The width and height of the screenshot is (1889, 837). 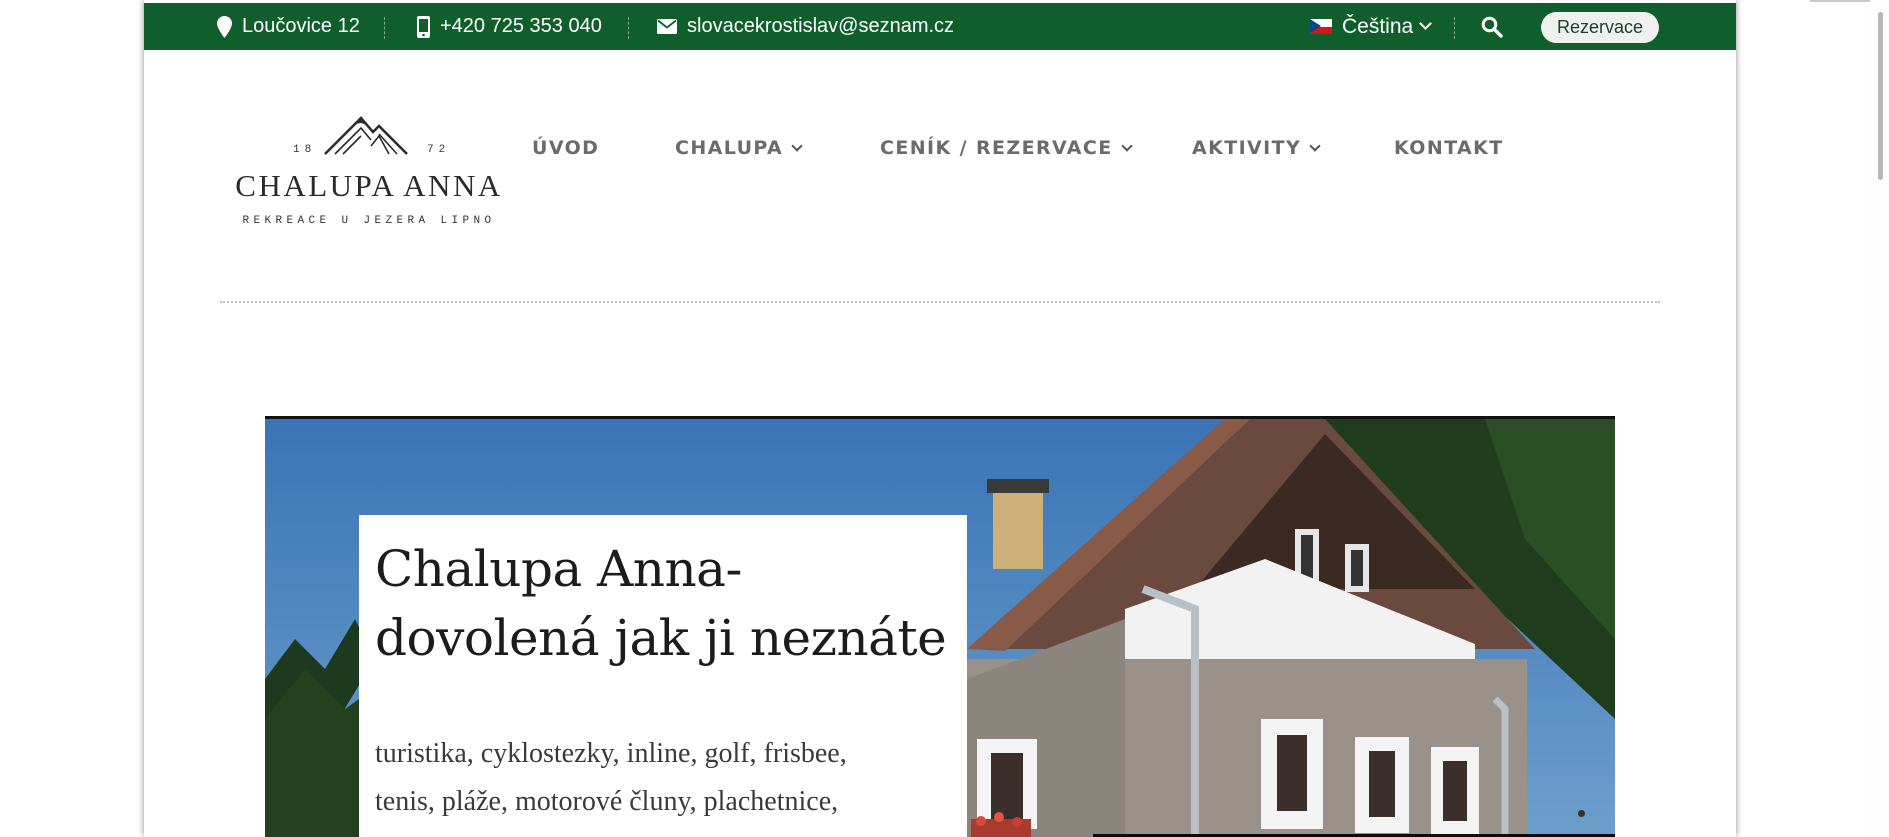 What do you see at coordinates (821, 26) in the screenshot?
I see `email-text: slovacekrostislav@seznam.cz` at bounding box center [821, 26].